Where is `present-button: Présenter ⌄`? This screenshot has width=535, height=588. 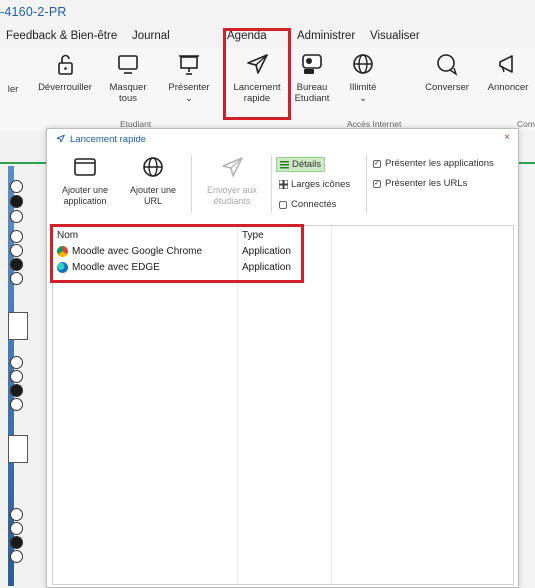
present-button: Présenter ⌄ is located at coordinates (189, 78).